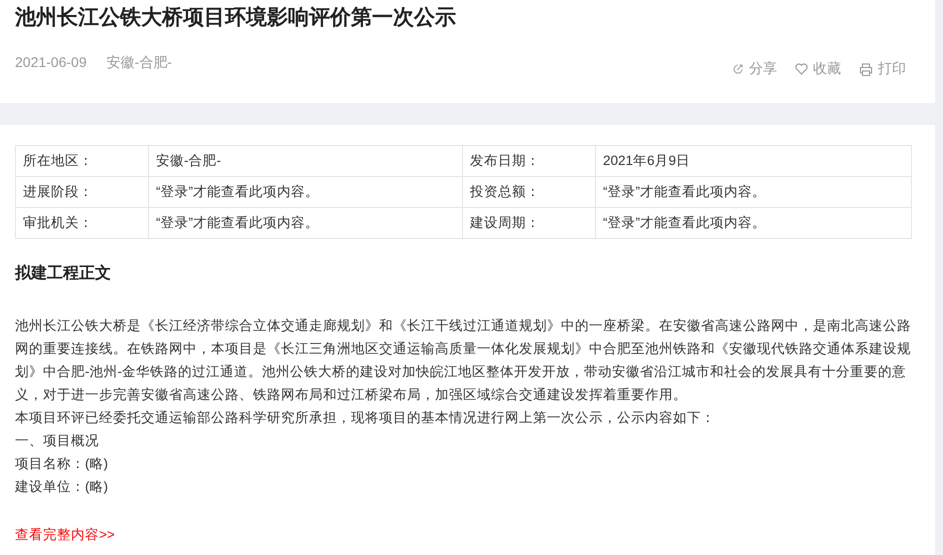 The image size is (943, 555). Describe the element at coordinates (139, 63) in the screenshot. I see `region-text: 安徽-合肥-` at that location.